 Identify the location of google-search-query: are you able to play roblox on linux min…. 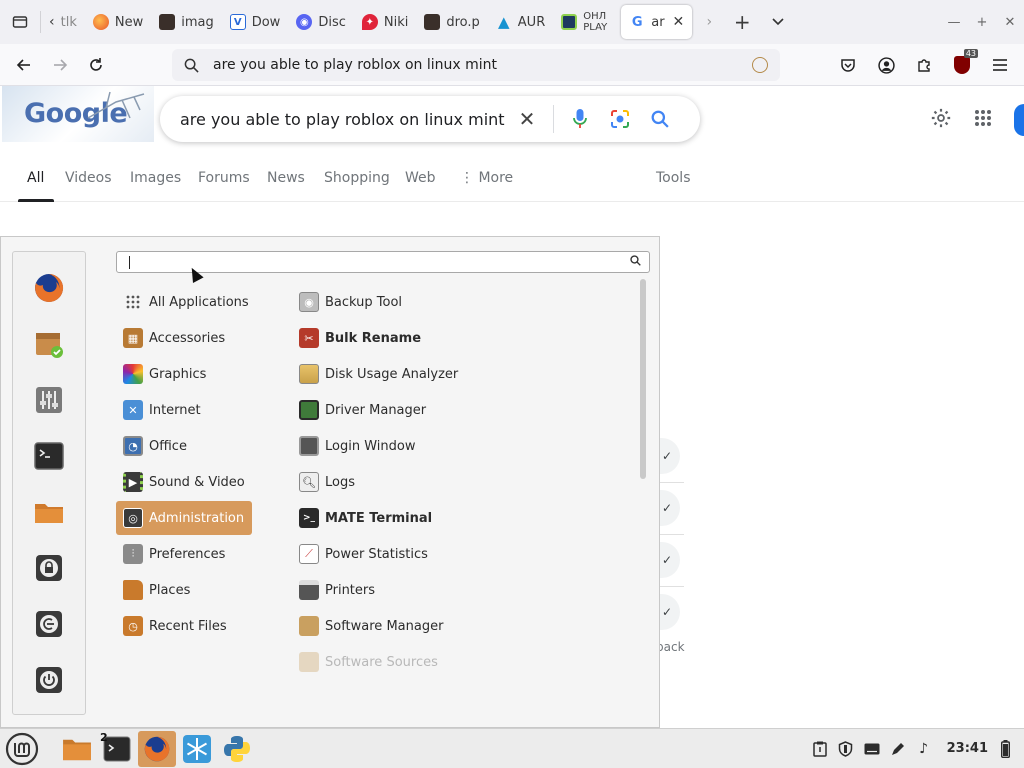
(343, 119).